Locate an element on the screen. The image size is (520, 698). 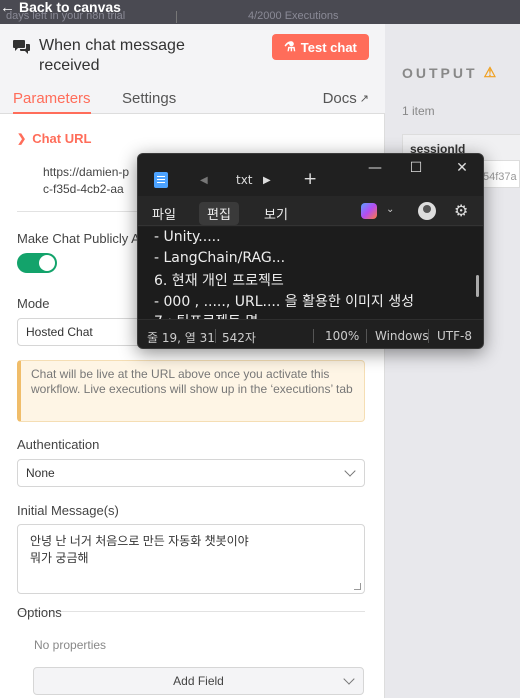
external-link-icon: ↗ is located at coordinates (364, 99).